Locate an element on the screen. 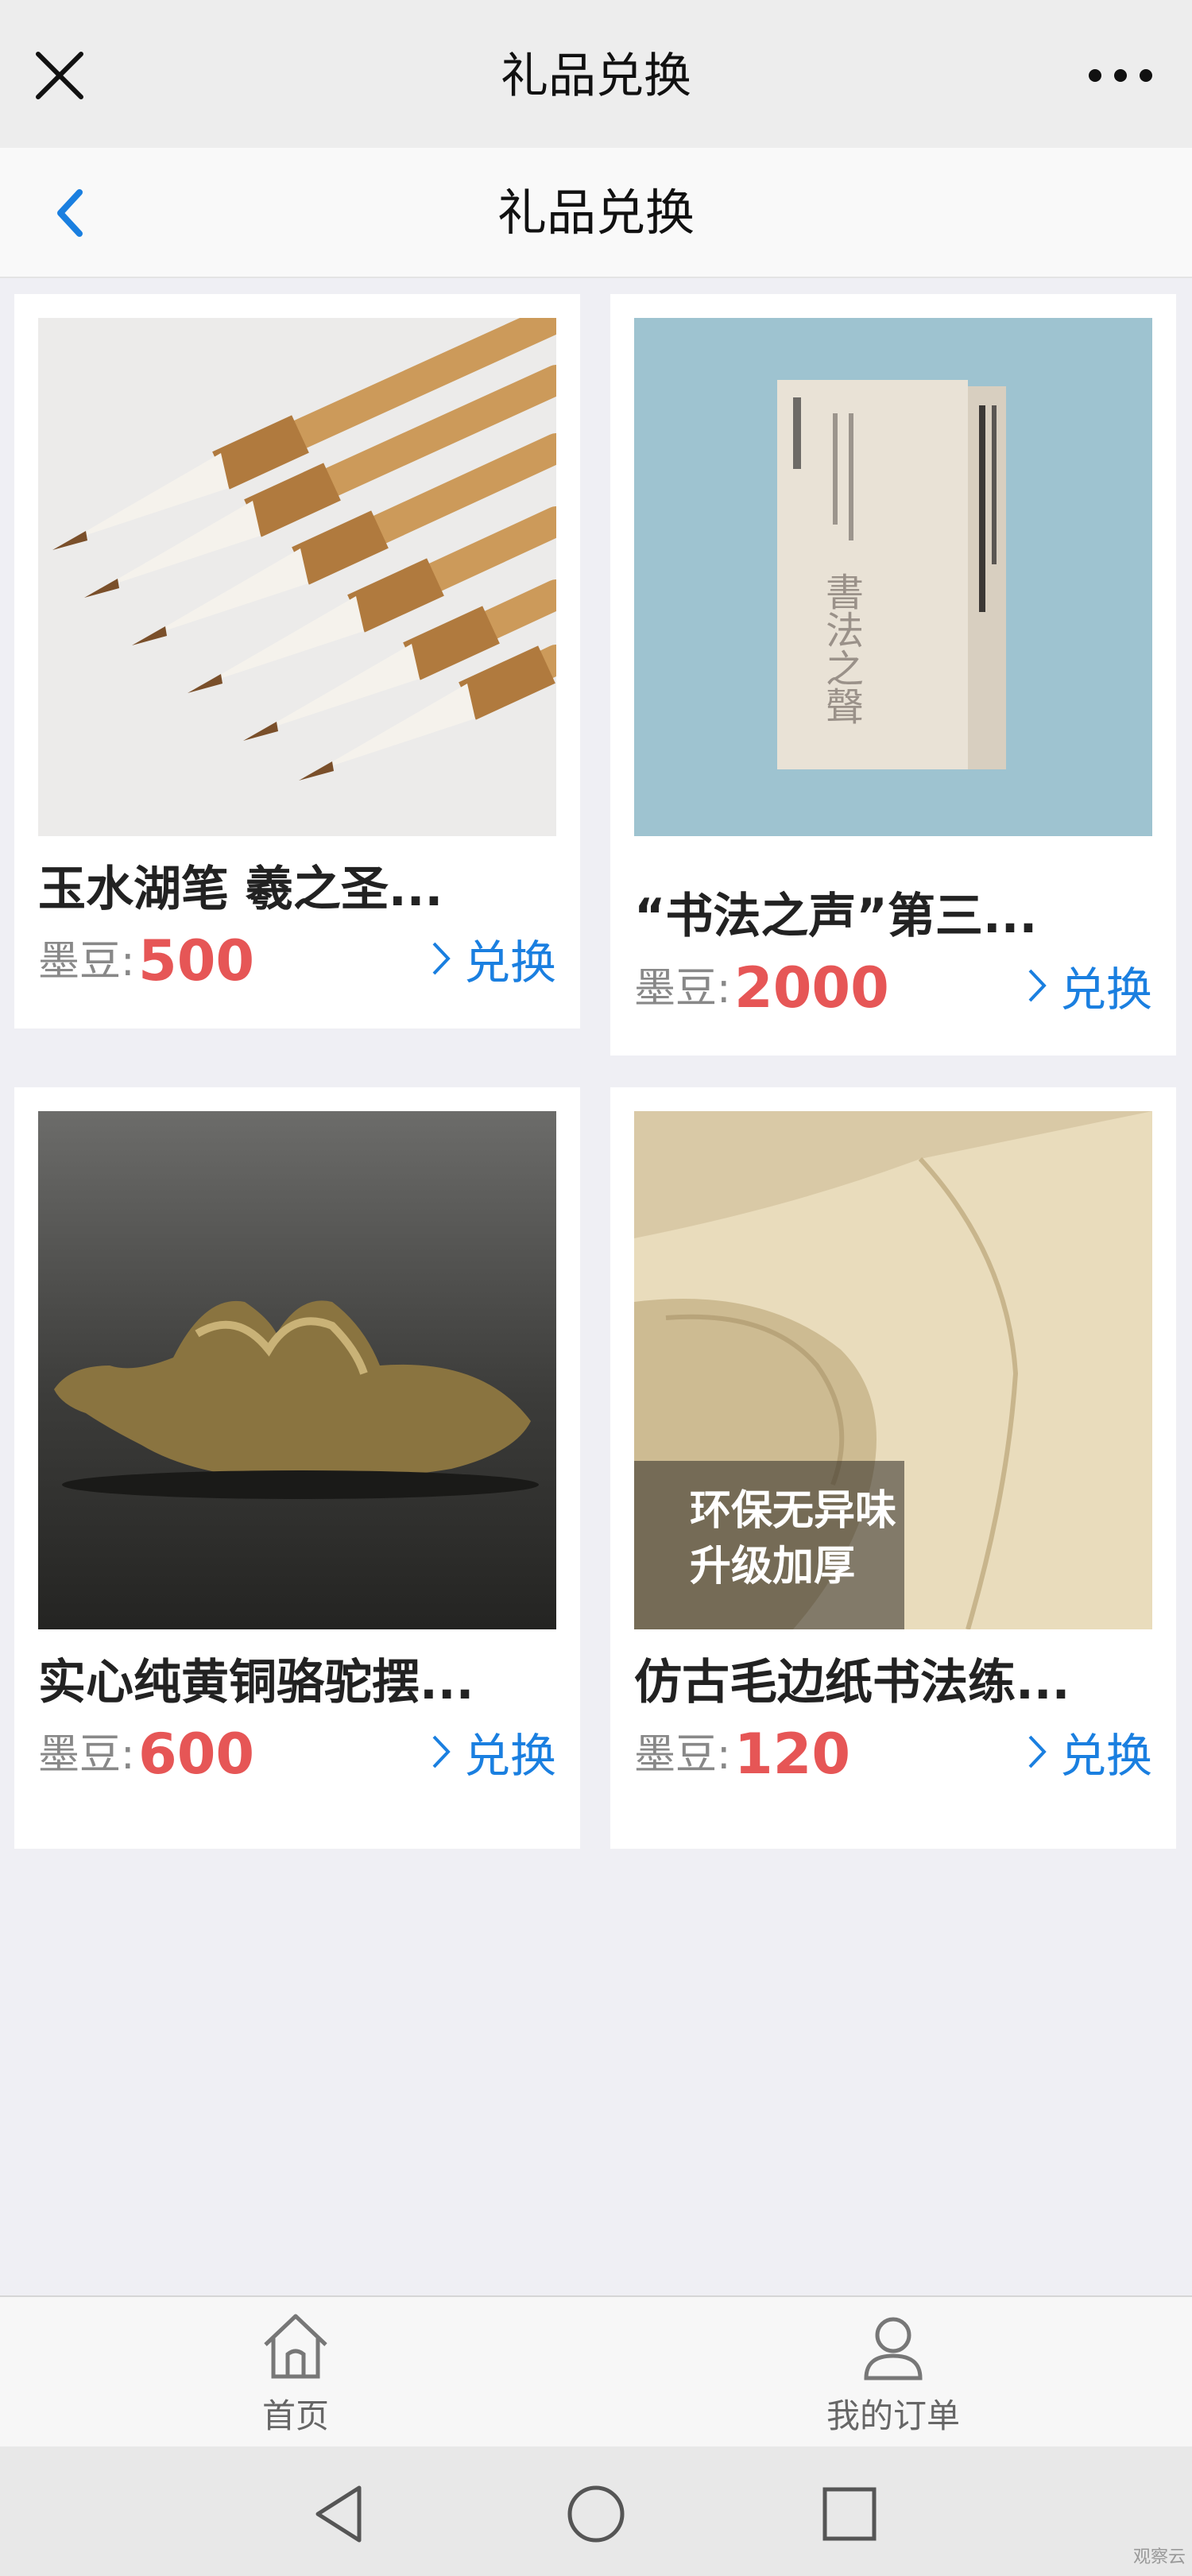 This screenshot has width=1192, height=2576. page-header: 礼品兑换 is located at coordinates (596, 213).